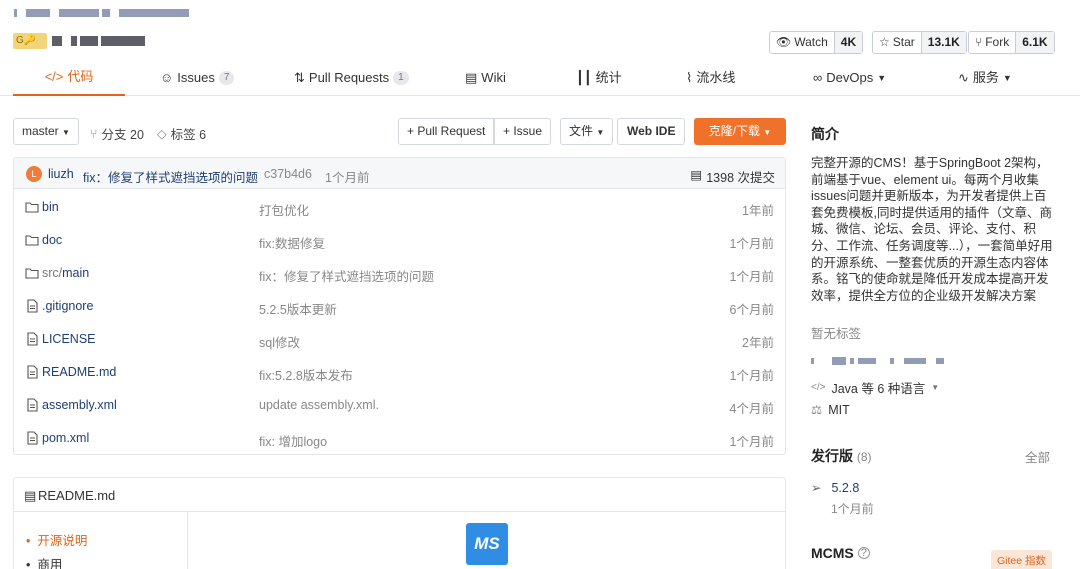 This screenshot has width=1080, height=569. I want to click on file-commit-message: 打包优化, so click(284, 209).